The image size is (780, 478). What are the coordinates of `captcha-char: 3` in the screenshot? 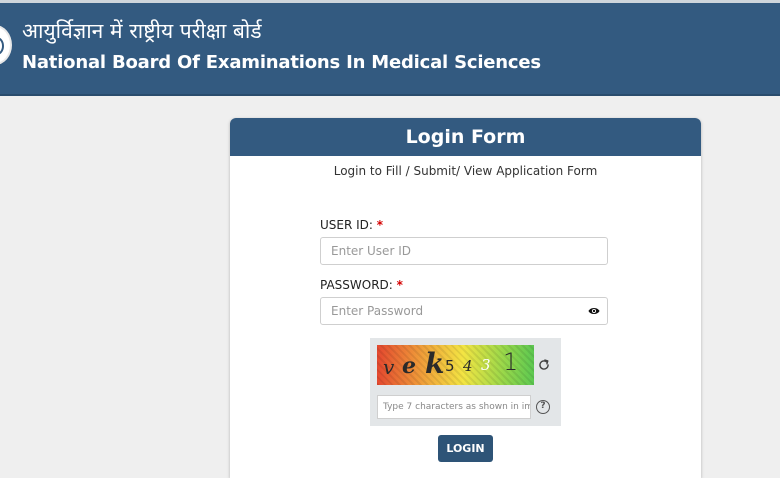 It's located at (486, 365).